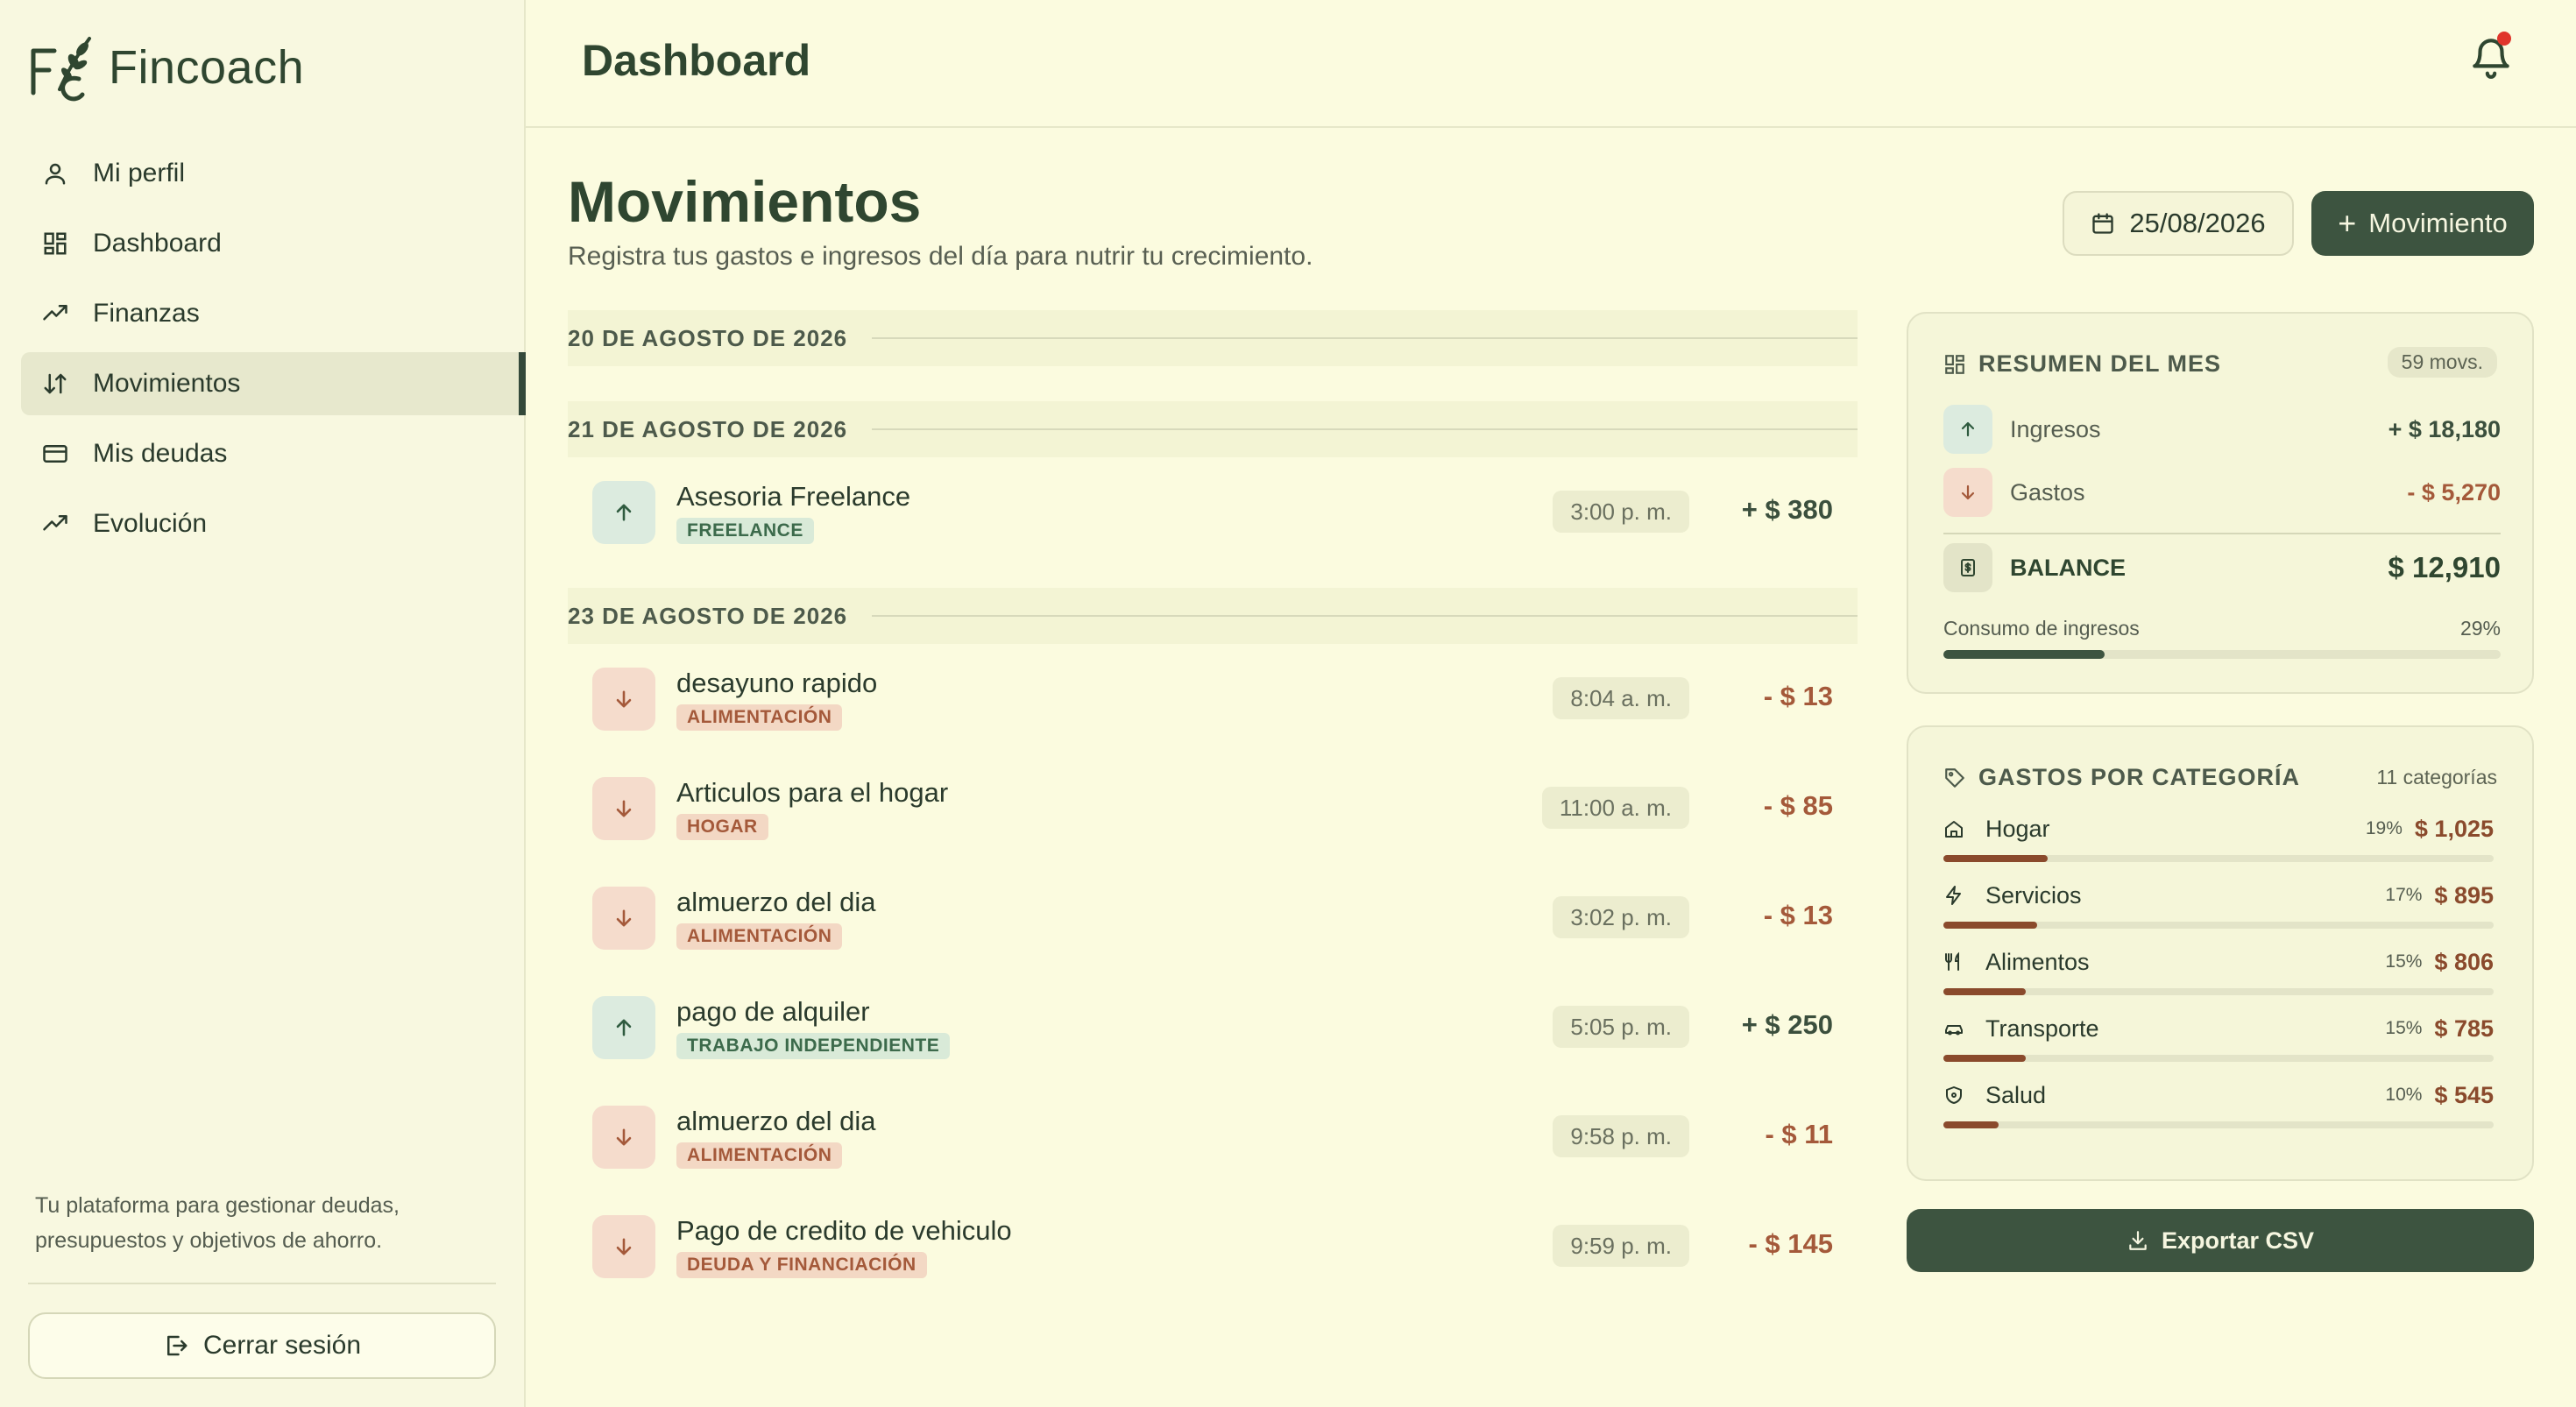  Describe the element at coordinates (2444, 428) in the screenshot. I see `income-value: + $ 18,180` at that location.